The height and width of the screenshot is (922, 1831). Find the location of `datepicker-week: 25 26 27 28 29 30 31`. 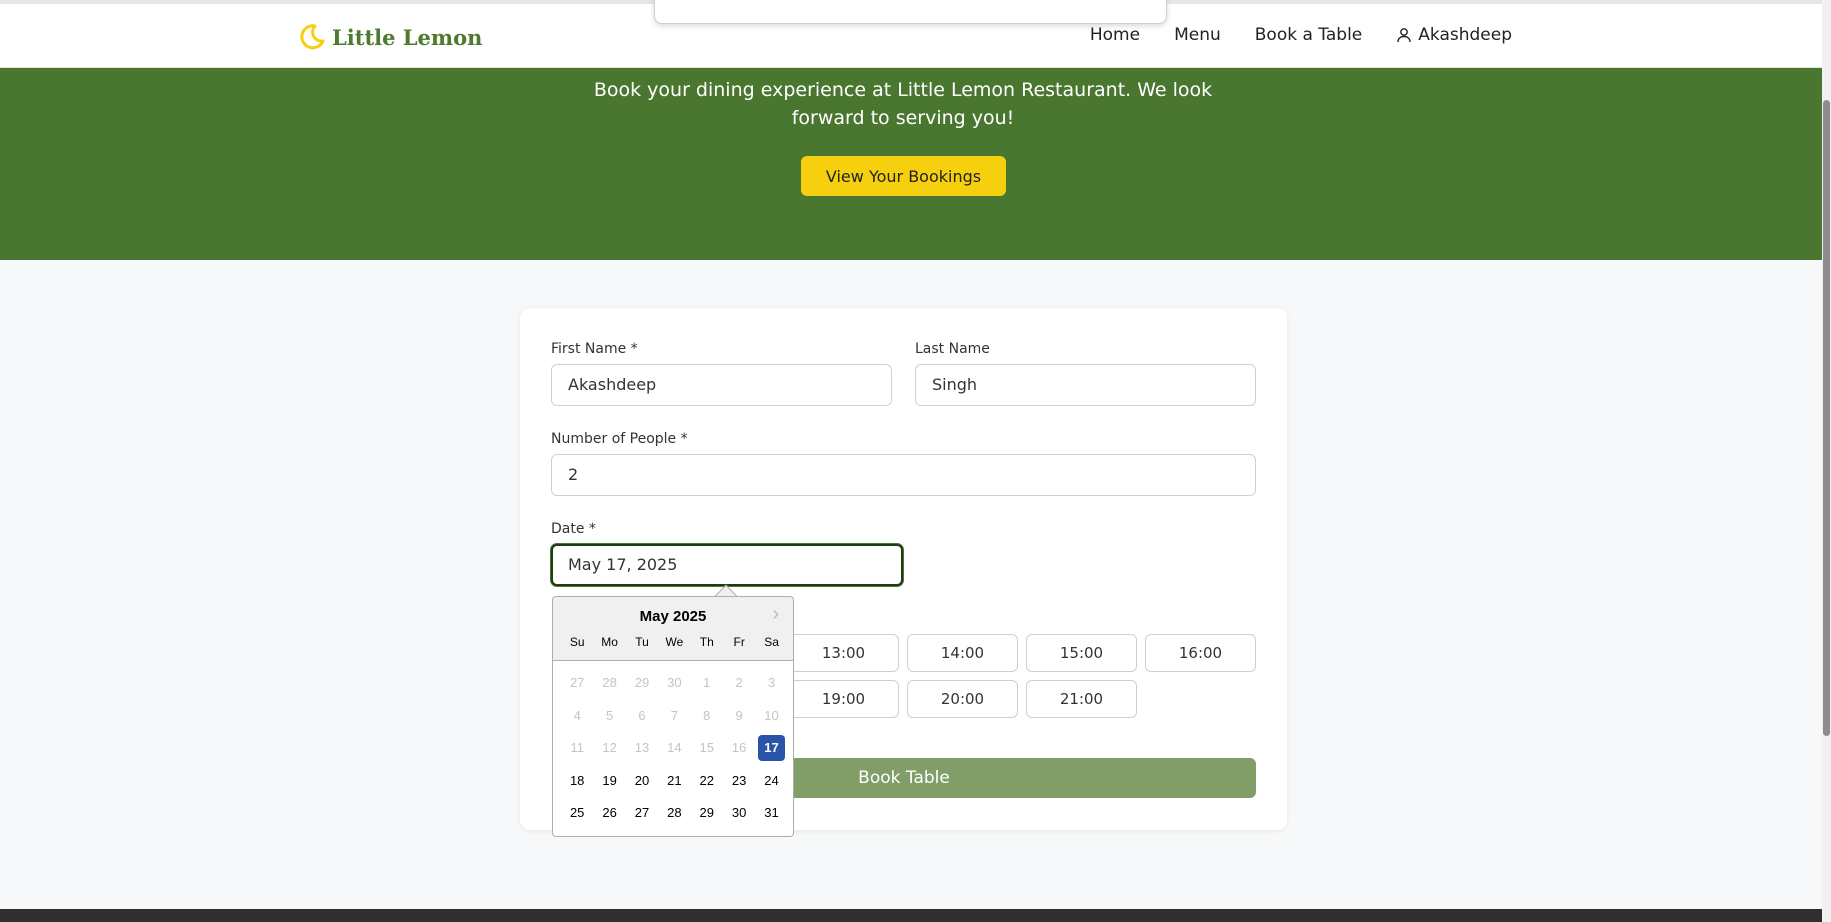

datepicker-week: 25 26 27 28 29 30 31 is located at coordinates (674, 813).